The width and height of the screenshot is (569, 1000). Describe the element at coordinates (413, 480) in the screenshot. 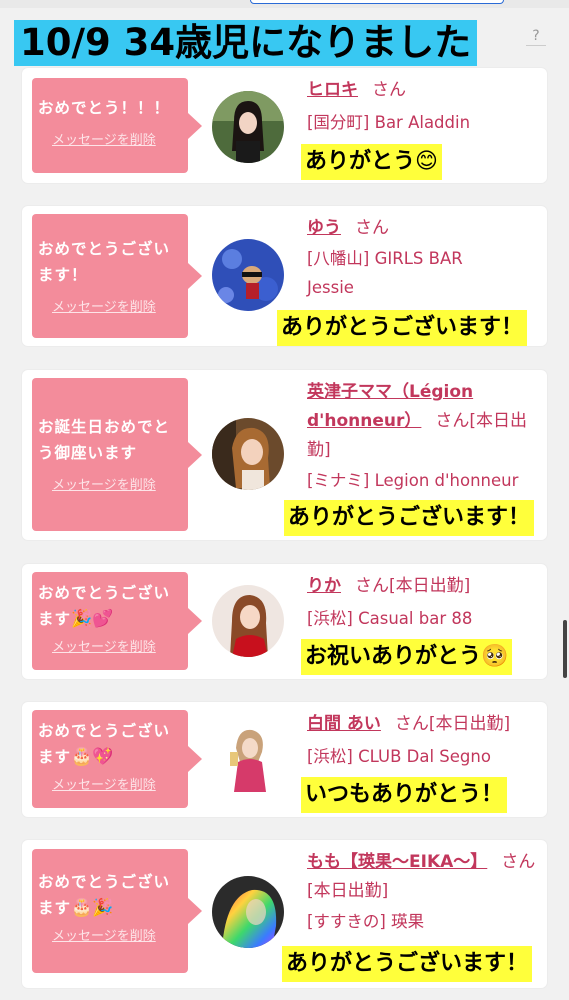

I see `shop-info: [ミナミ] Legion d'honneur` at that location.